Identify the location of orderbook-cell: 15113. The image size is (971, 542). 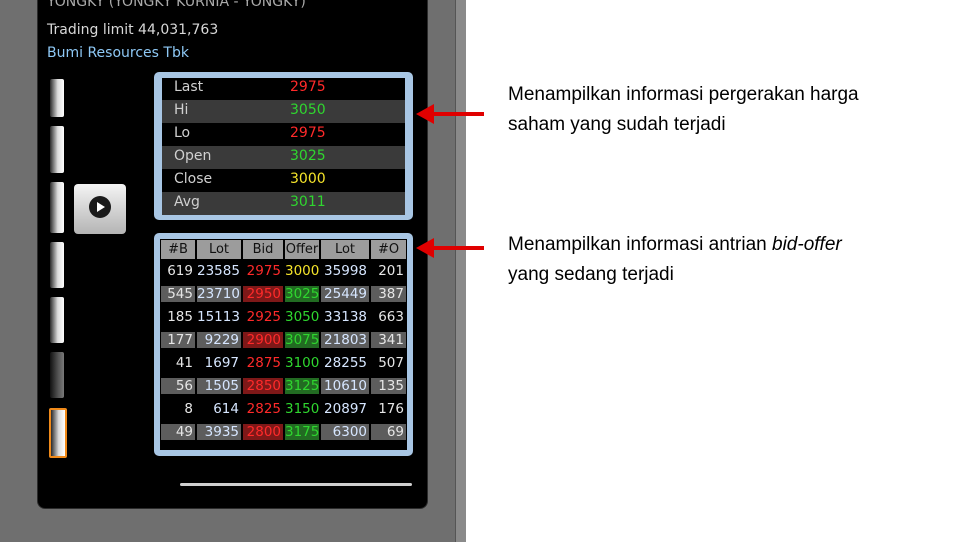
(218, 317).